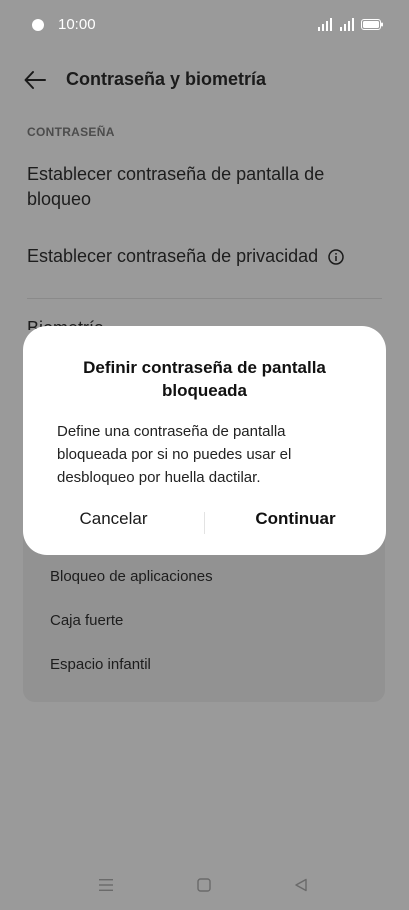 This screenshot has height=910, width=409. What do you see at coordinates (38, 25) in the screenshot?
I see `notification-dot-icon` at bounding box center [38, 25].